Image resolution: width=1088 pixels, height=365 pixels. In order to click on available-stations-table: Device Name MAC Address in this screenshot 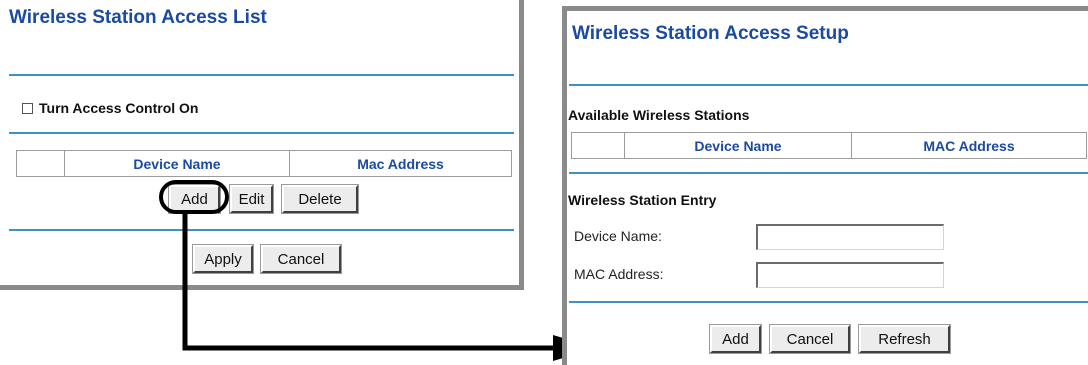, I will do `click(829, 145)`.